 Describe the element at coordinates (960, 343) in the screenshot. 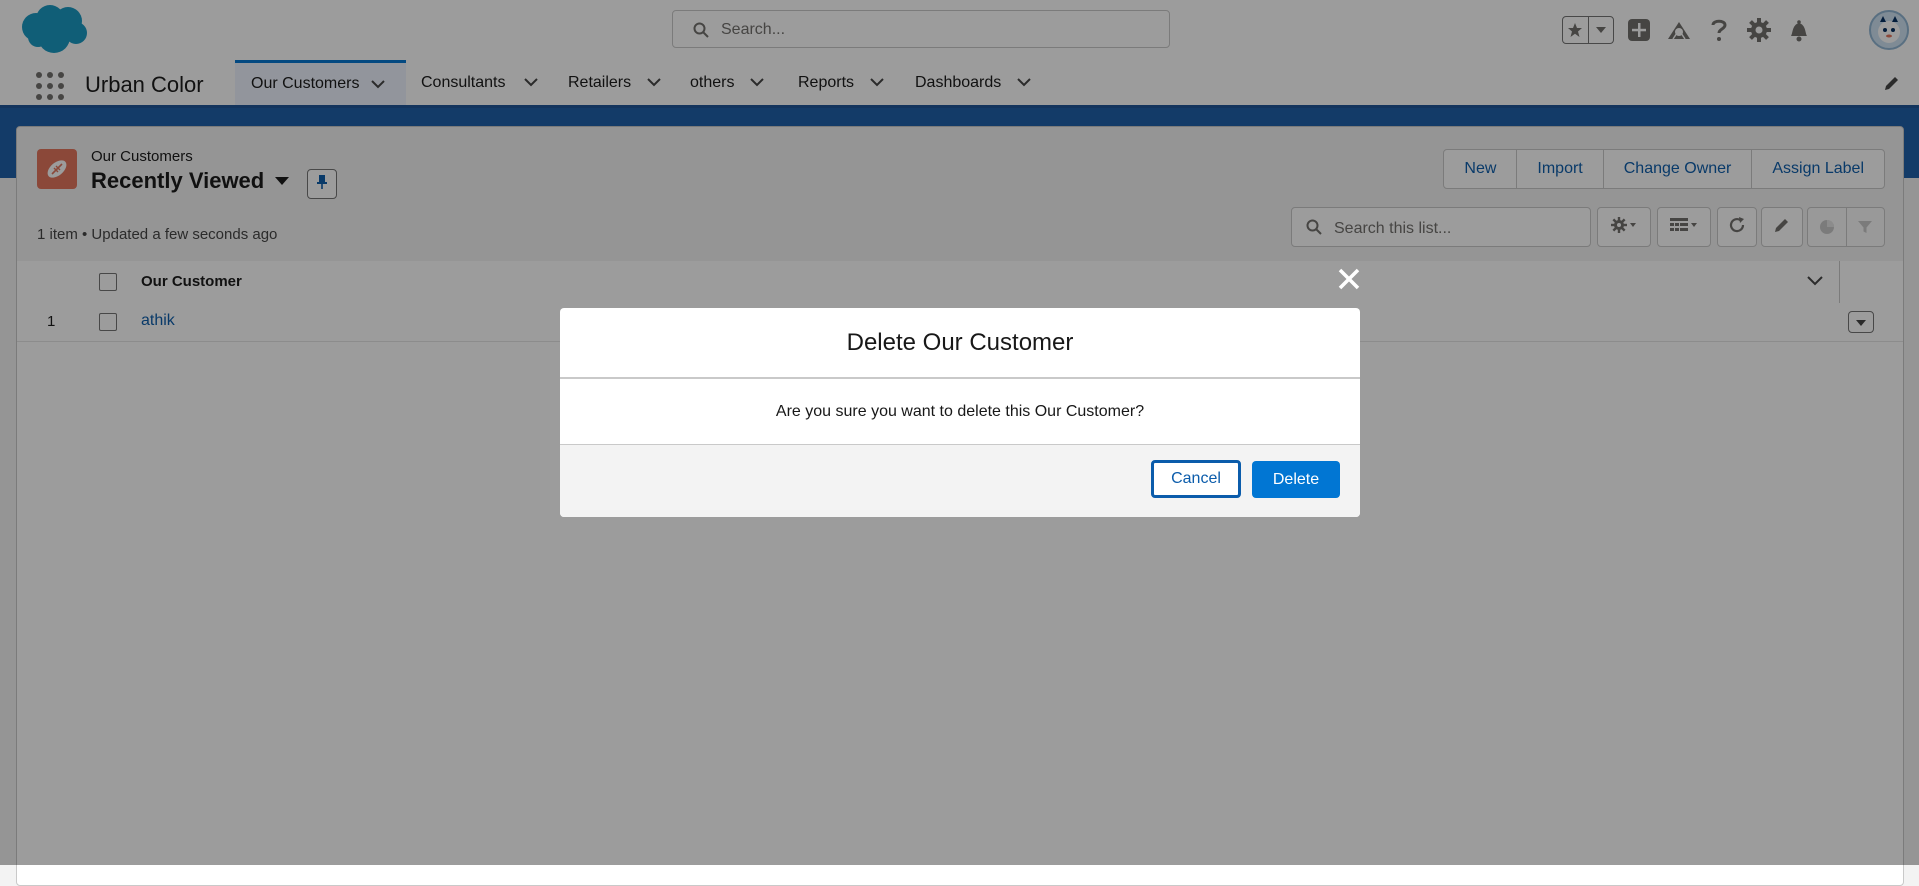

I see `modal-title: Delete Our Customer` at that location.